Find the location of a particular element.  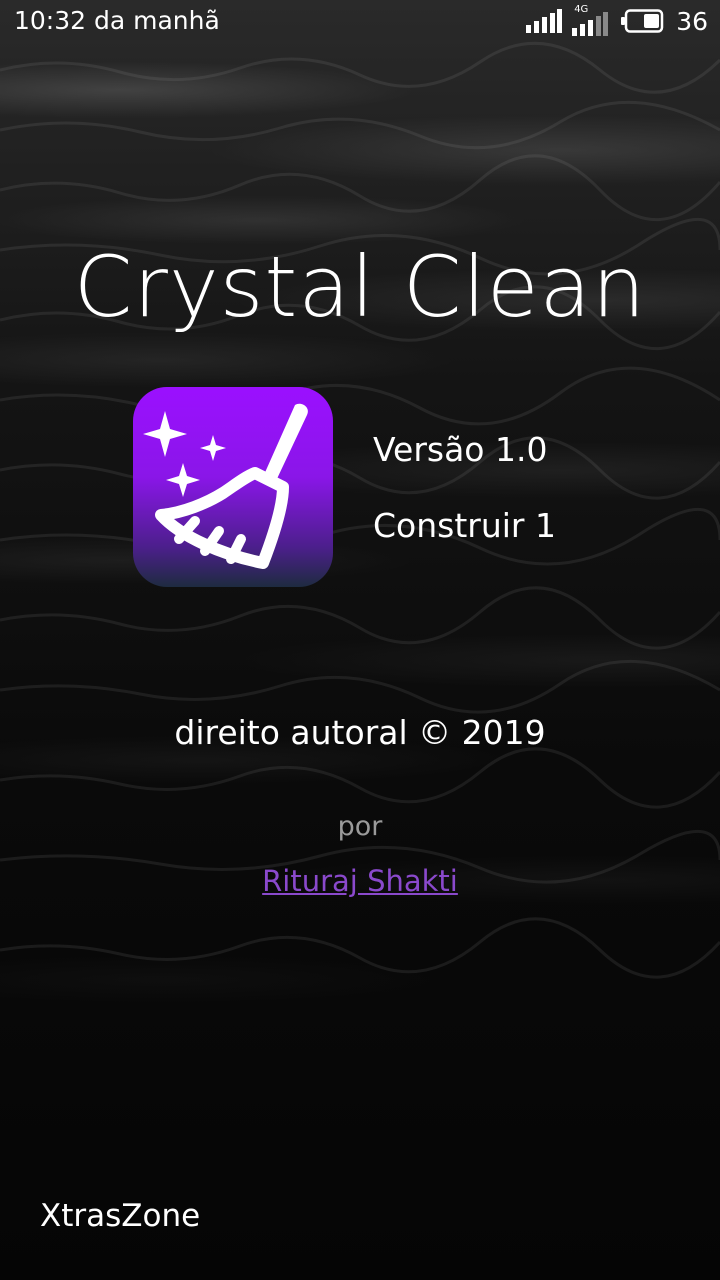

battery-level: 36 is located at coordinates (692, 21).